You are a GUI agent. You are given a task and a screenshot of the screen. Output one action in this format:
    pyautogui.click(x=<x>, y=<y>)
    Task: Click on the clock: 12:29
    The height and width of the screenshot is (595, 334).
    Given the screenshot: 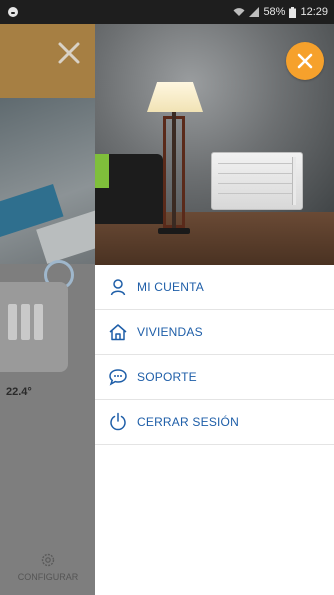 What is the action you would take?
    pyautogui.click(x=314, y=12)
    